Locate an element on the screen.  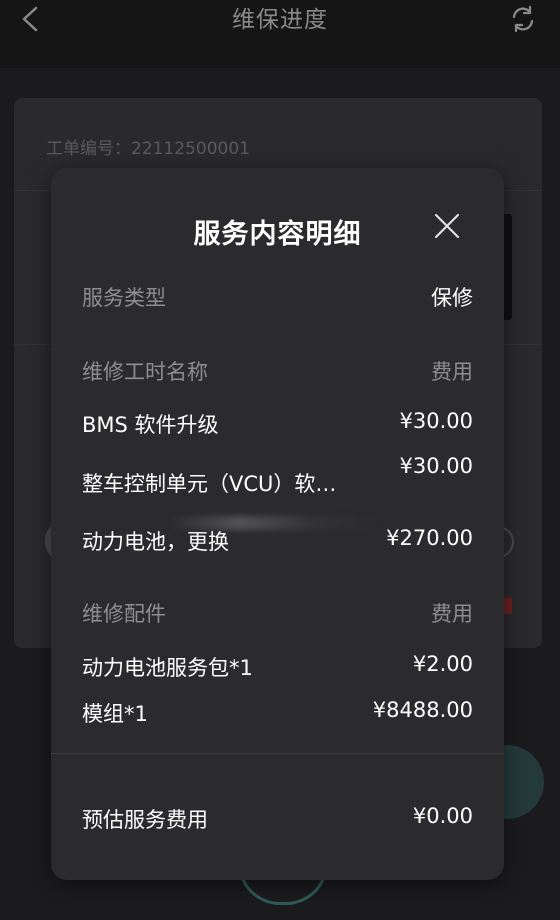
service-type-value: 保修 is located at coordinates (452, 298).